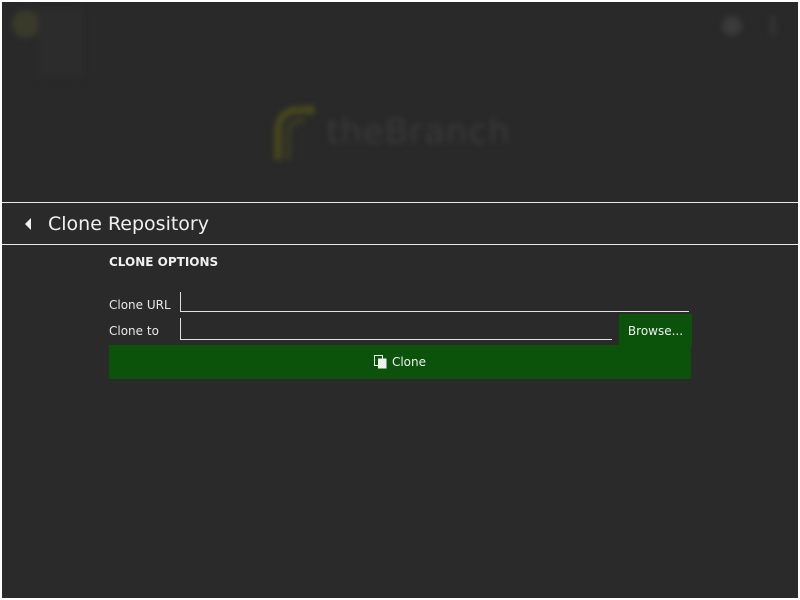 The width and height of the screenshot is (800, 600). I want to click on branch-logo-icon, so click(294, 132).